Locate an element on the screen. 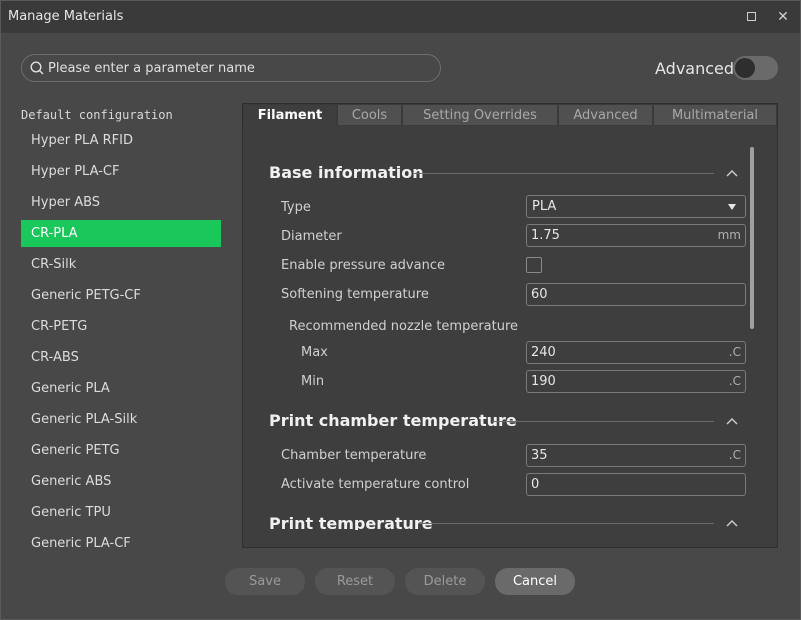  activate-temperature-control-field is located at coordinates (636, 484).